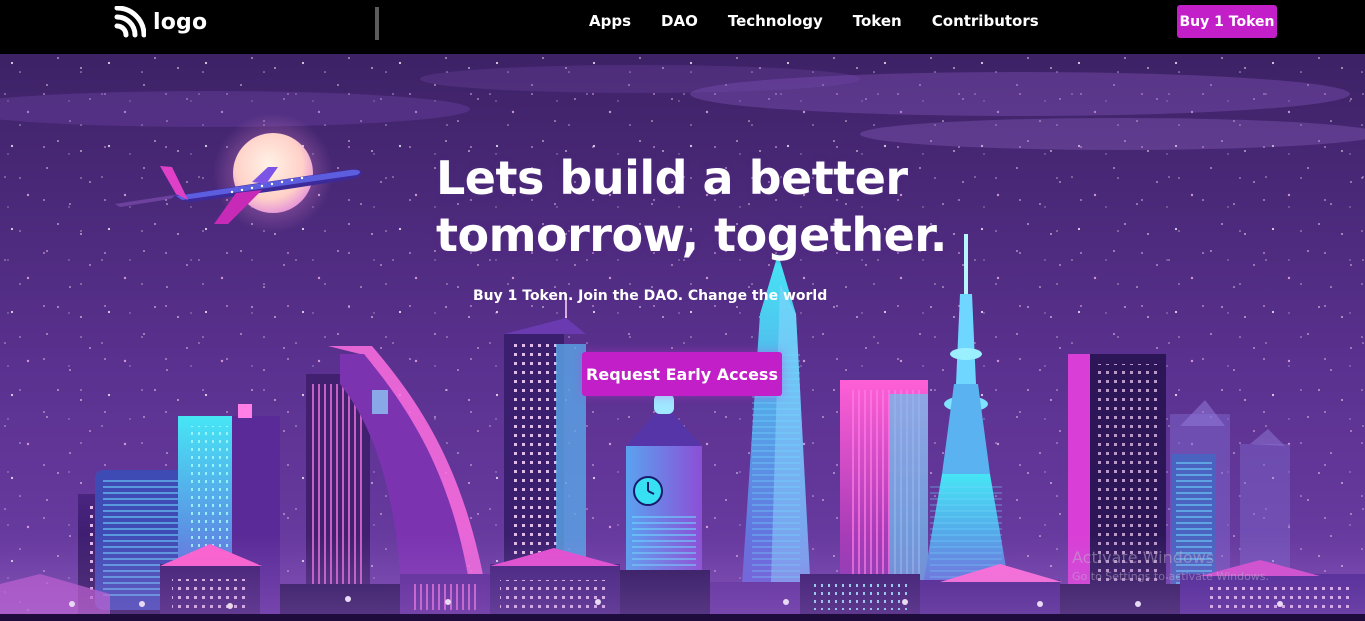 The height and width of the screenshot is (621, 1365). Describe the element at coordinates (130, 22) in the screenshot. I see `rss-icon` at that location.